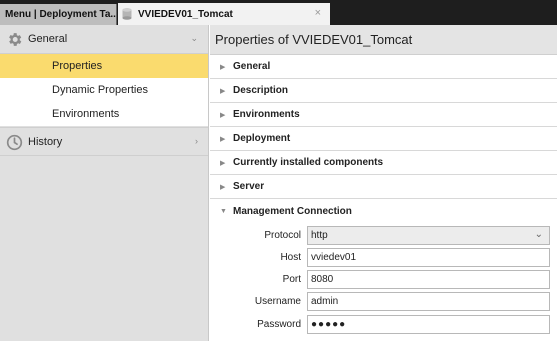  What do you see at coordinates (279, 324) in the screenshot?
I see `password-label: Password` at bounding box center [279, 324].